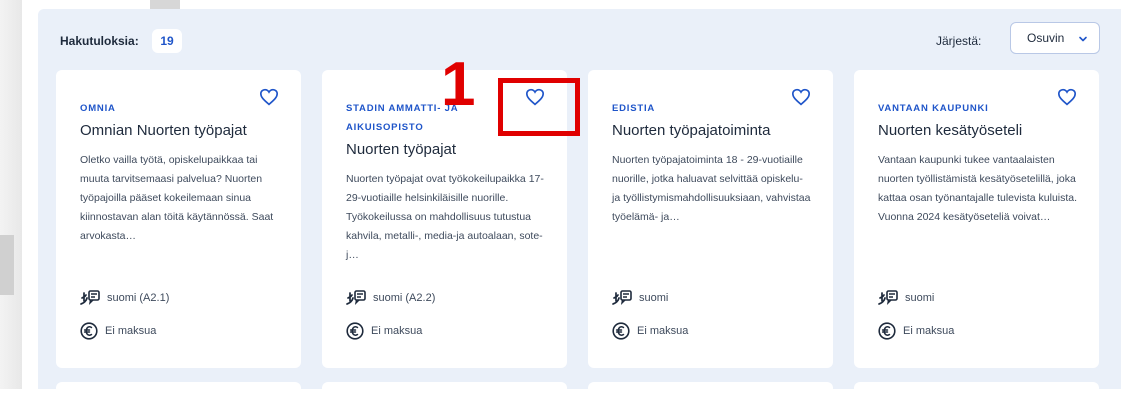  Describe the element at coordinates (579, 39) in the screenshot. I see `results-toolbar: Hakutuloksia: 19 Järjestä: Osuvin` at that location.